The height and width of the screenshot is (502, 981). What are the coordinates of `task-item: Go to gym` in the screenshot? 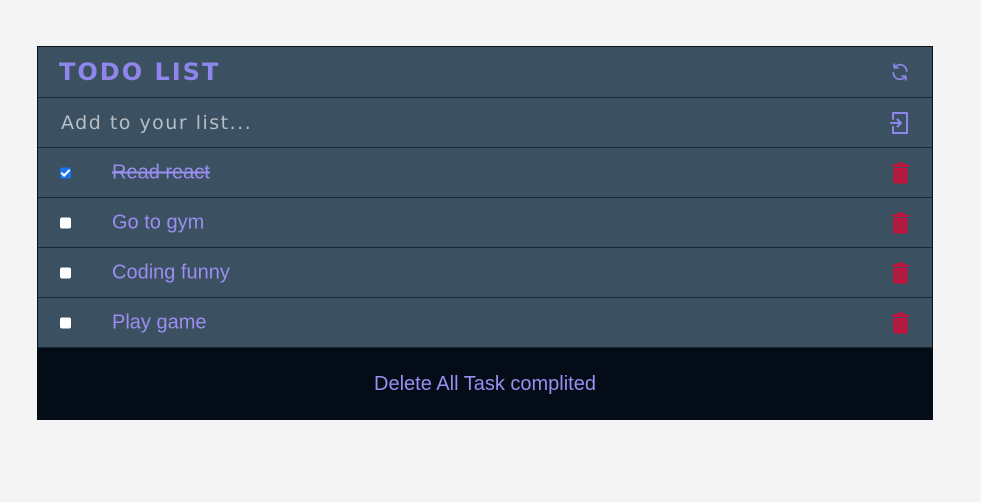 It's located at (485, 223).